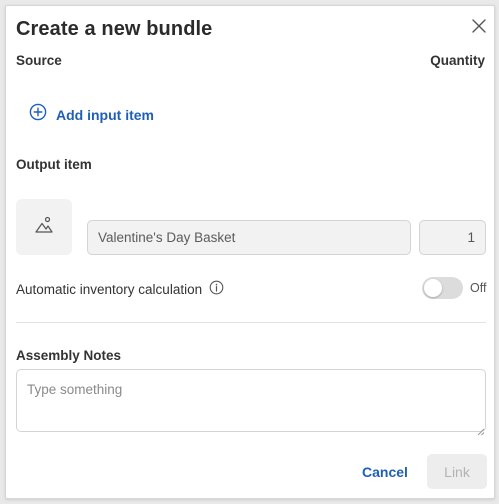  I want to click on output-item-name-field: Valentine's Day Basket, so click(249, 237).